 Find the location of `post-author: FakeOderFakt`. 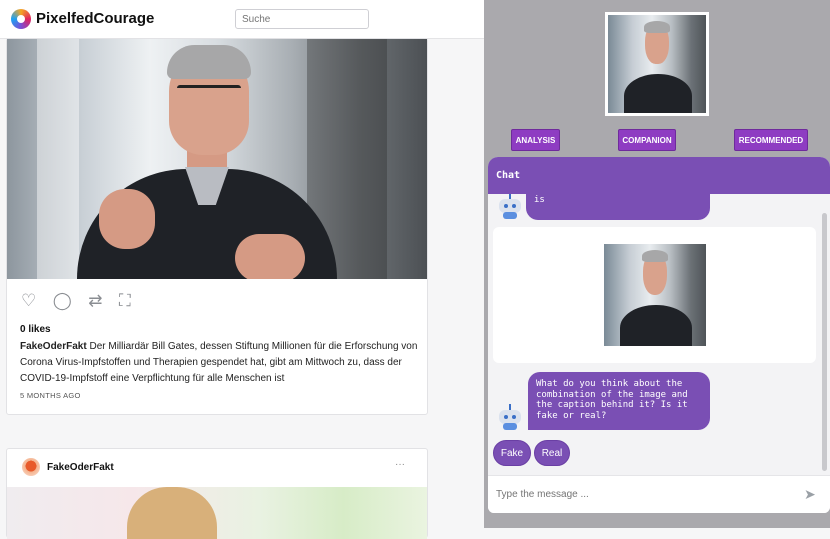

post-author: FakeOderFakt is located at coordinates (80, 467).